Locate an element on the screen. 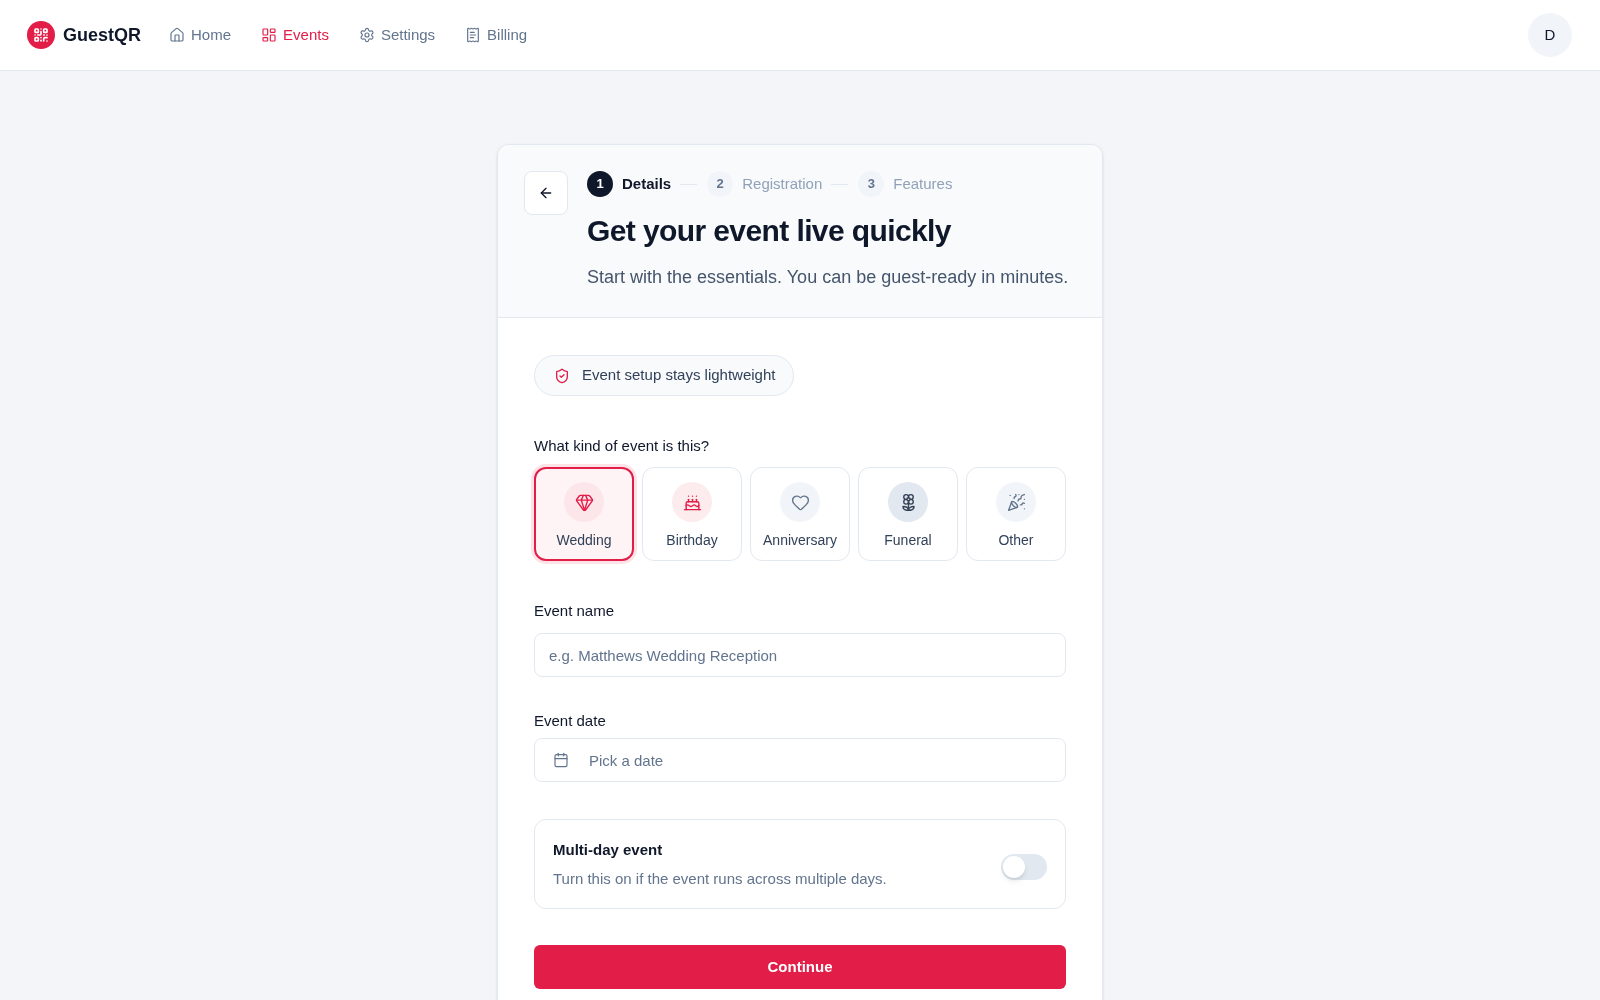  party-popper-icon is located at coordinates (1016, 502).